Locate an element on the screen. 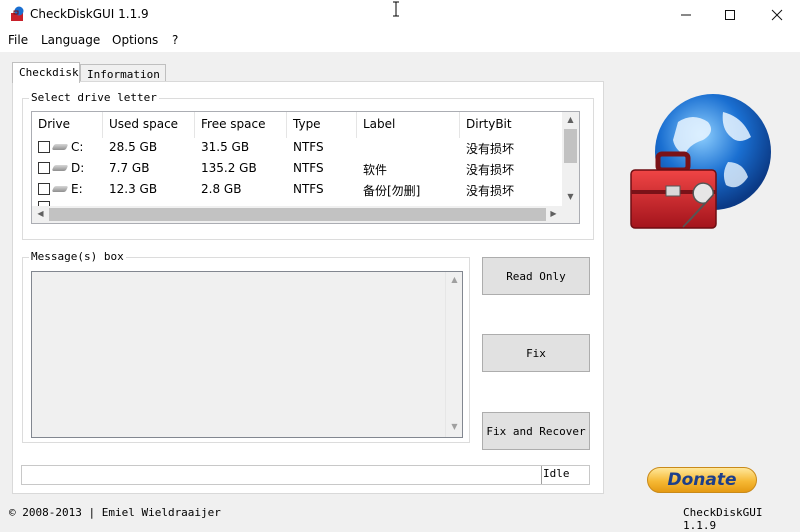  column-type: Type is located at coordinates (322, 125).